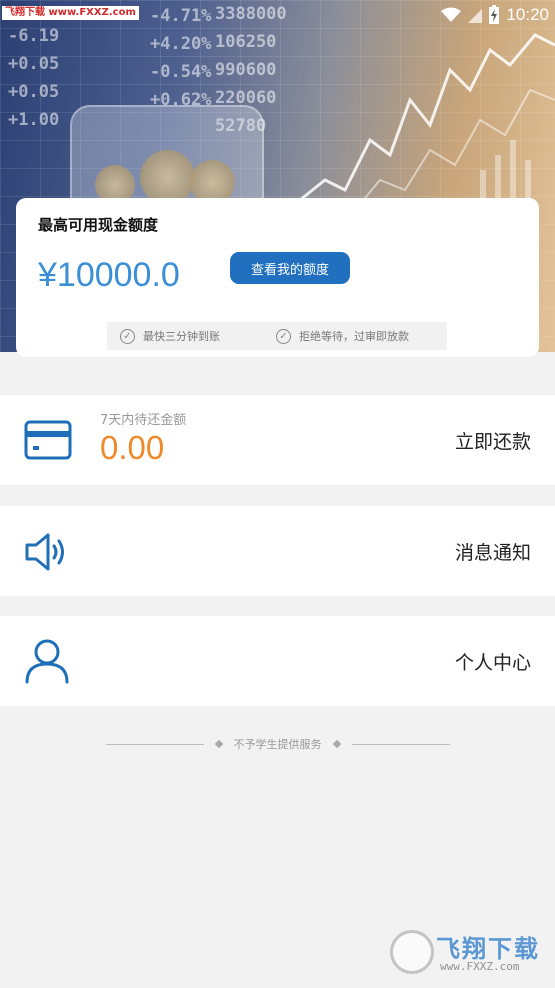  What do you see at coordinates (70, 13) in the screenshot?
I see `watermark-top: 飞翔下载 www.FXXZ.com` at bounding box center [70, 13].